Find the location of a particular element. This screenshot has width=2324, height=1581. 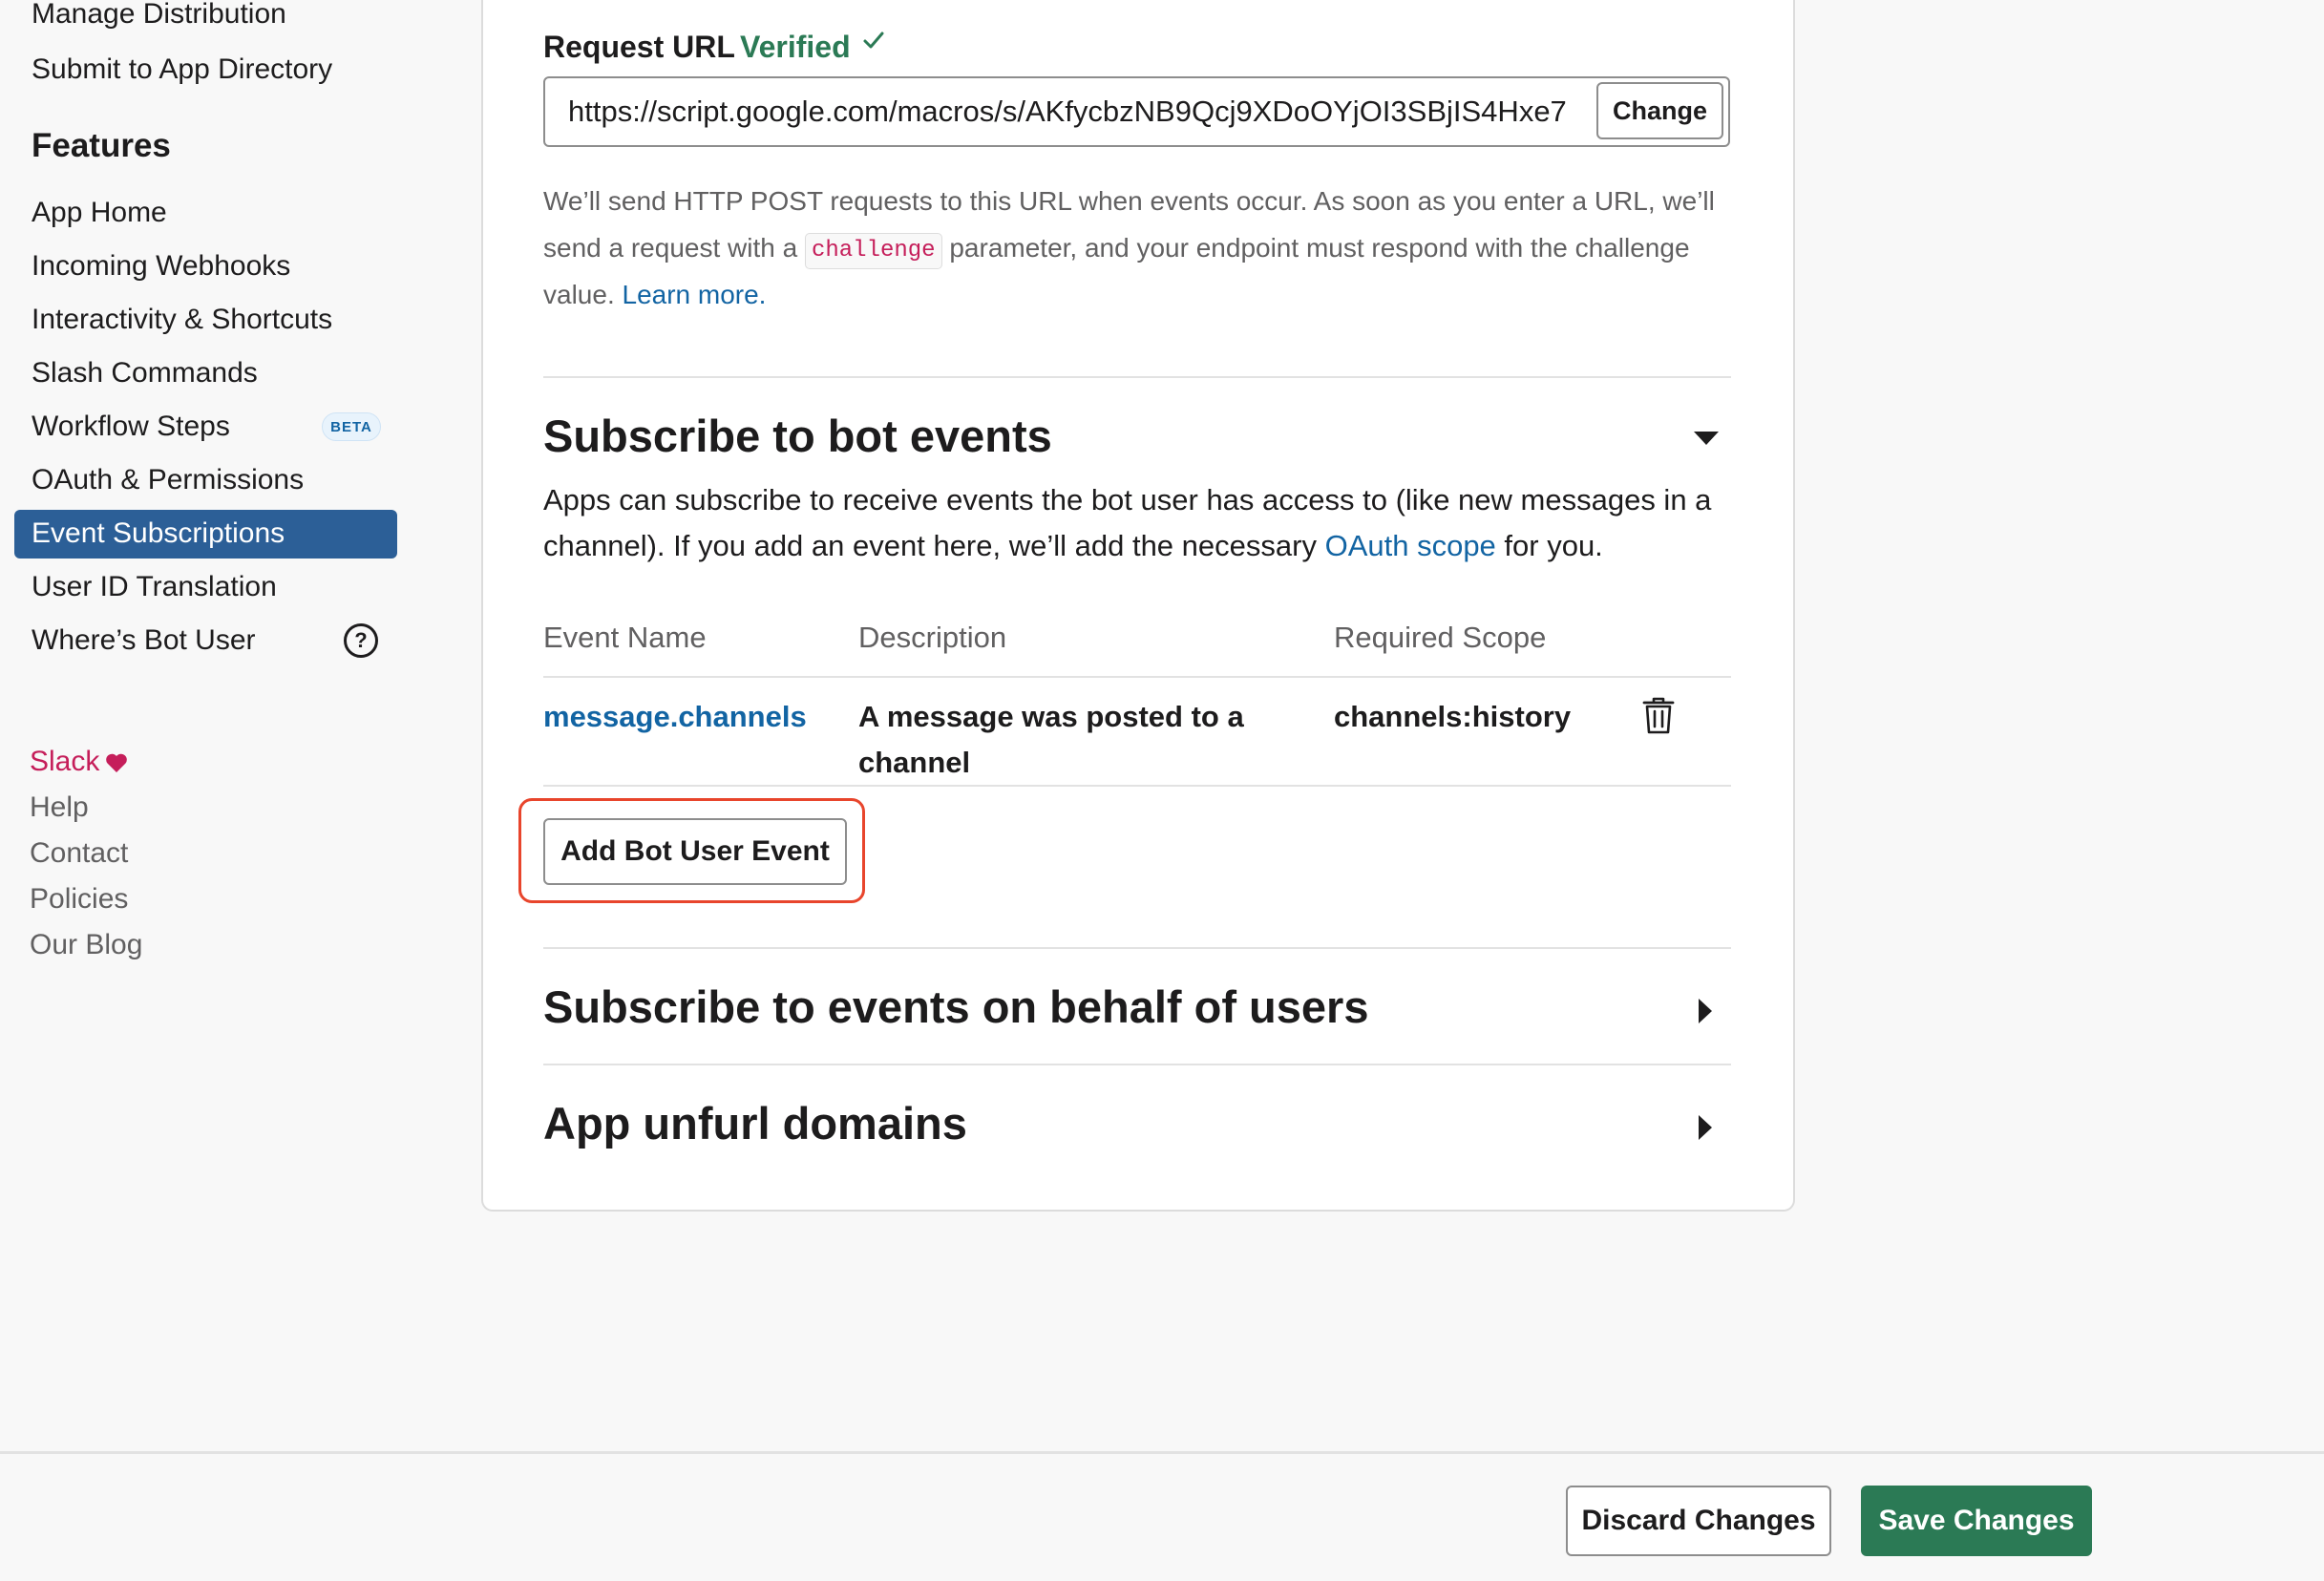

bot-events-desc-part-2: for you. is located at coordinates (1549, 545).